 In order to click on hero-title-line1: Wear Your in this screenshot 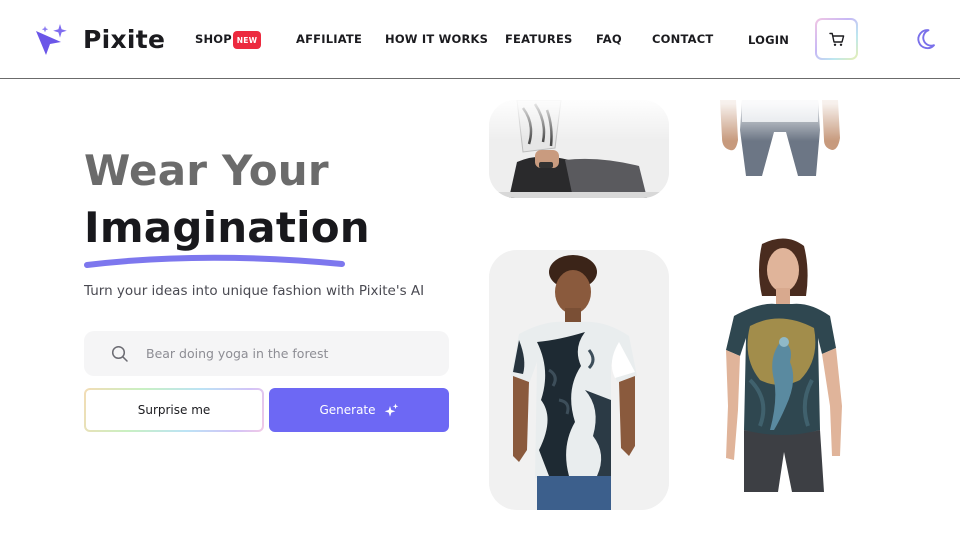, I will do `click(206, 170)`.